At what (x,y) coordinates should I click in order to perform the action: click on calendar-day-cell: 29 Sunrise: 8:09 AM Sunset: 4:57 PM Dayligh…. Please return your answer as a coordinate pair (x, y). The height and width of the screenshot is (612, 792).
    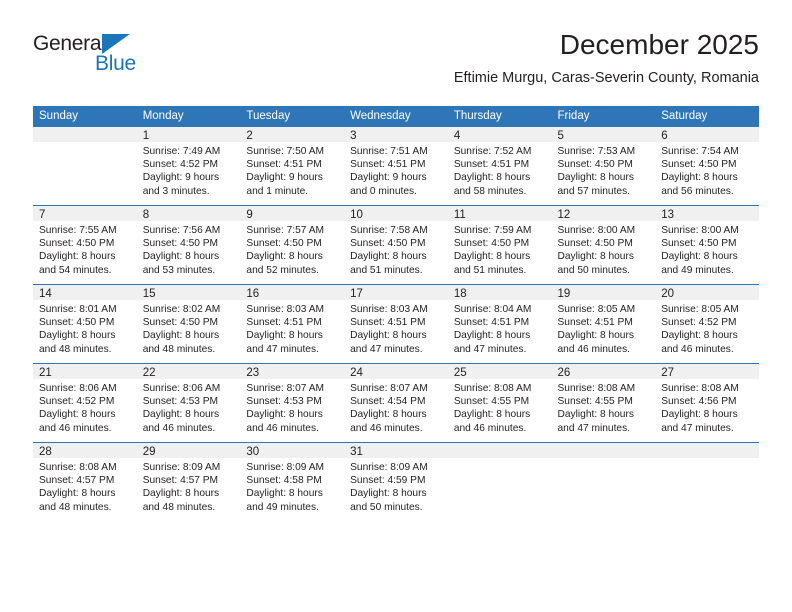
    Looking at the image, I should click on (188, 481).